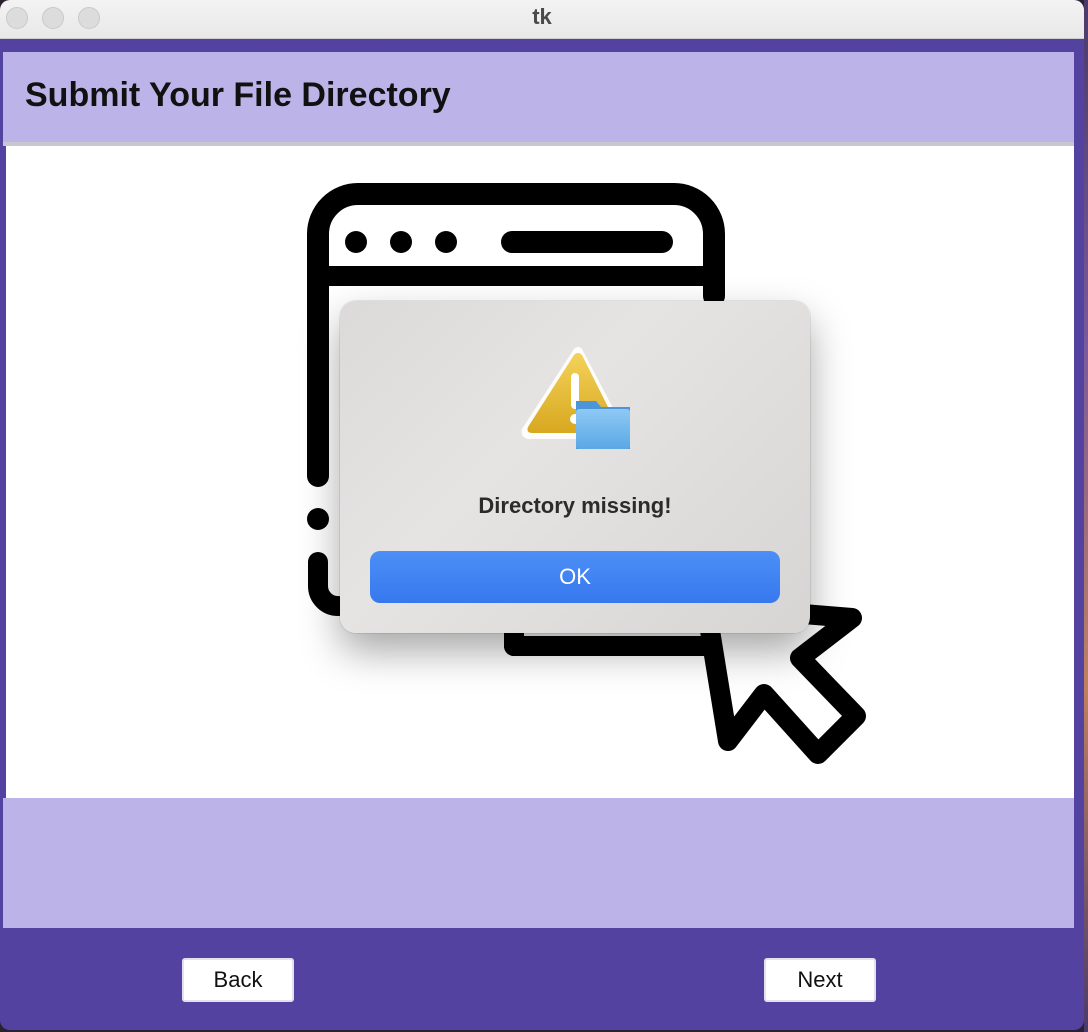 This screenshot has height=1032, width=1088. What do you see at coordinates (538, 97) in the screenshot?
I see `page-header: Submit Your File Directory` at bounding box center [538, 97].